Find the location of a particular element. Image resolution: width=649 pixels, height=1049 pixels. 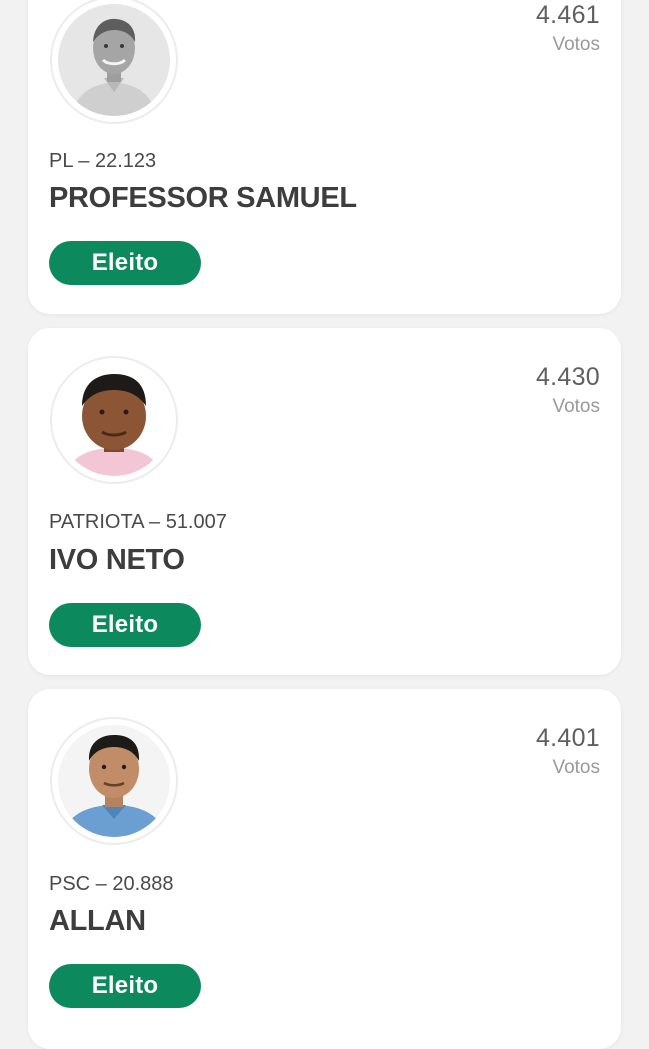

vote-count: 4.461 Votos is located at coordinates (568, 28).